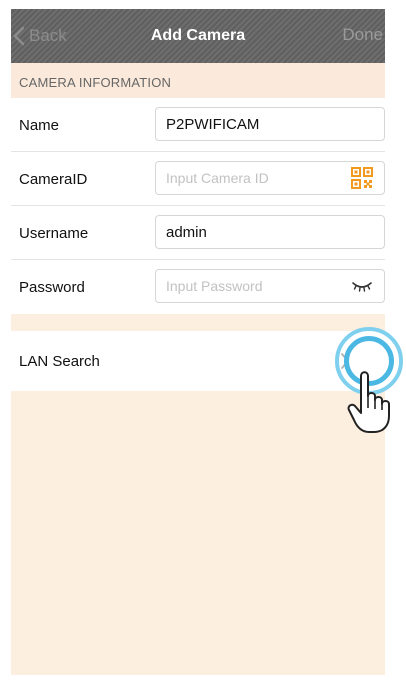 The height and width of the screenshot is (685, 406). Describe the element at coordinates (270, 286) in the screenshot. I see `password-field-box` at that location.